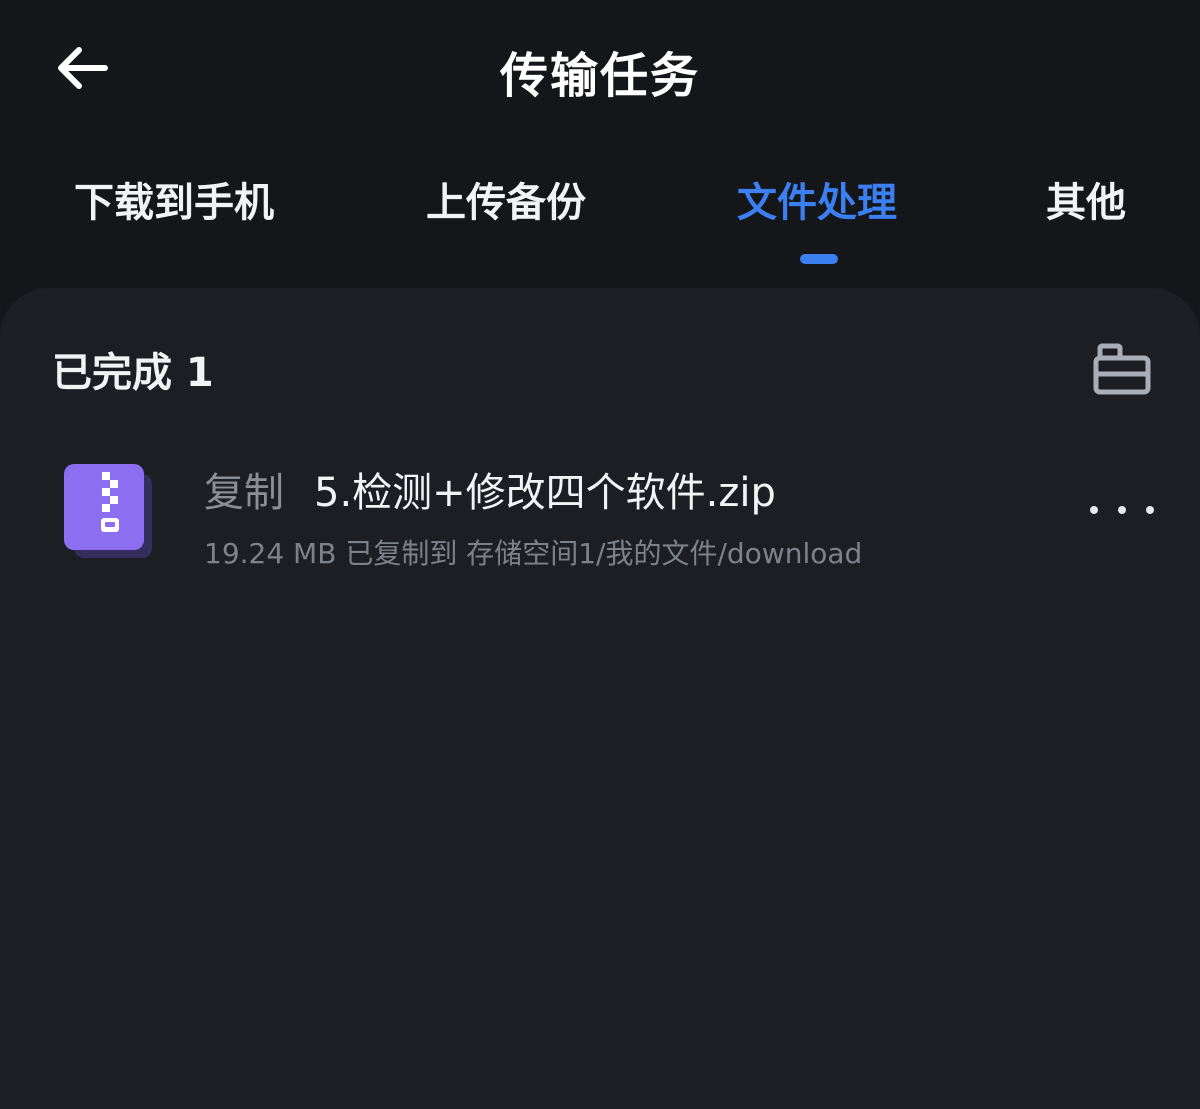 The height and width of the screenshot is (1109, 1200). I want to click on toolbox-icon, so click(1122, 369).